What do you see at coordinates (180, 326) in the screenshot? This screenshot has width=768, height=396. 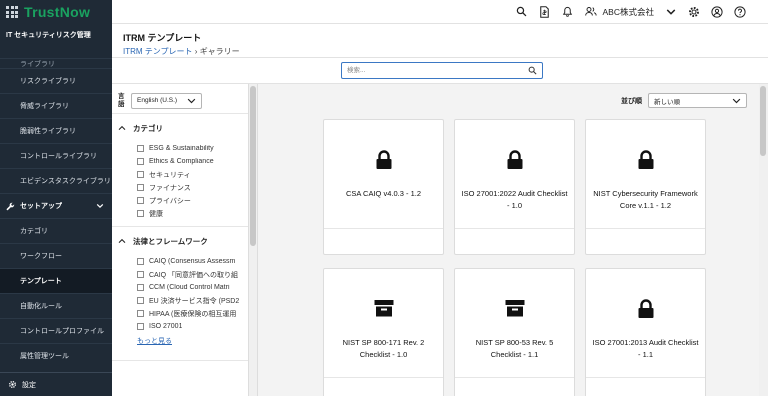 I see `framework-option: ISO 27001` at bounding box center [180, 326].